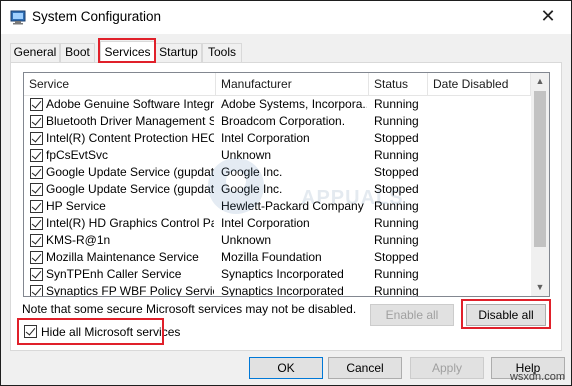 The height and width of the screenshot is (386, 572). I want to click on service-manufacturer: Mozilla Foundation, so click(271, 257).